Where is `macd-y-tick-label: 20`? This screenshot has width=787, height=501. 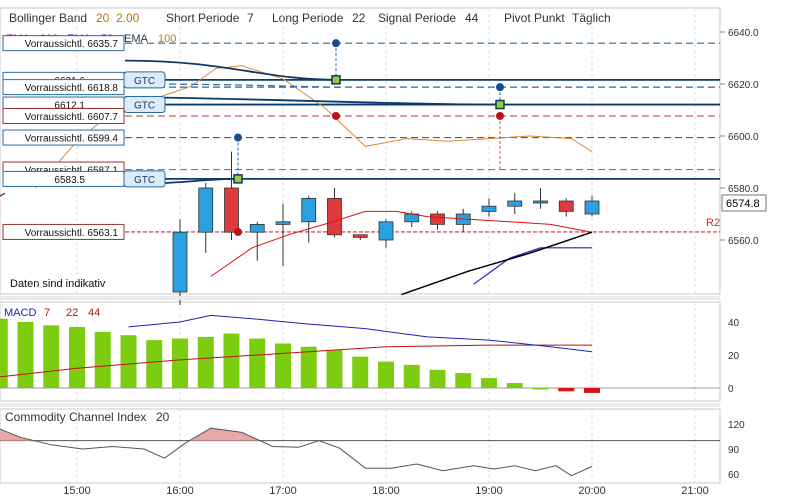 macd-y-tick-label: 20 is located at coordinates (734, 356).